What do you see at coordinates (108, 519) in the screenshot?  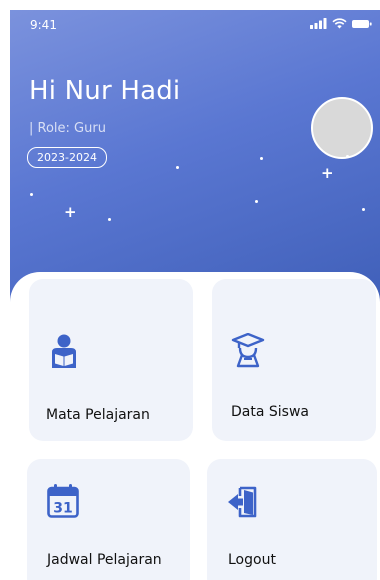 I see `card-jadwal-pelajaran: 31 Jadwal Pelajaran` at bounding box center [108, 519].